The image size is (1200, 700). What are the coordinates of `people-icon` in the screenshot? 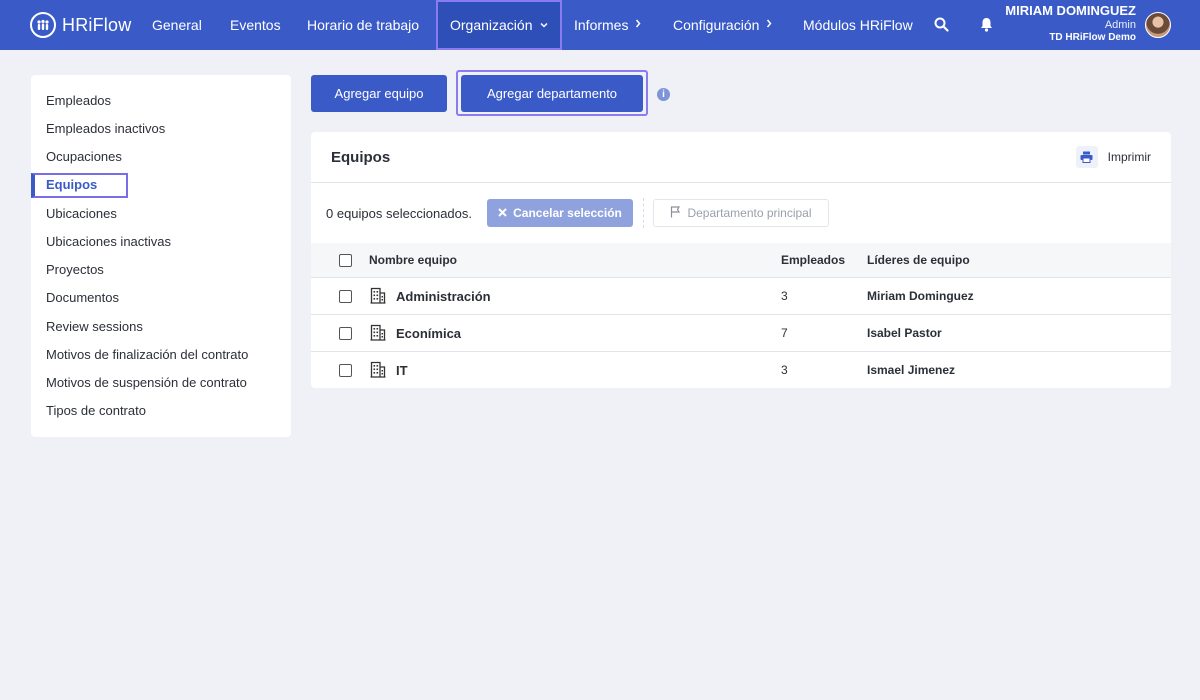 It's located at (43, 25).